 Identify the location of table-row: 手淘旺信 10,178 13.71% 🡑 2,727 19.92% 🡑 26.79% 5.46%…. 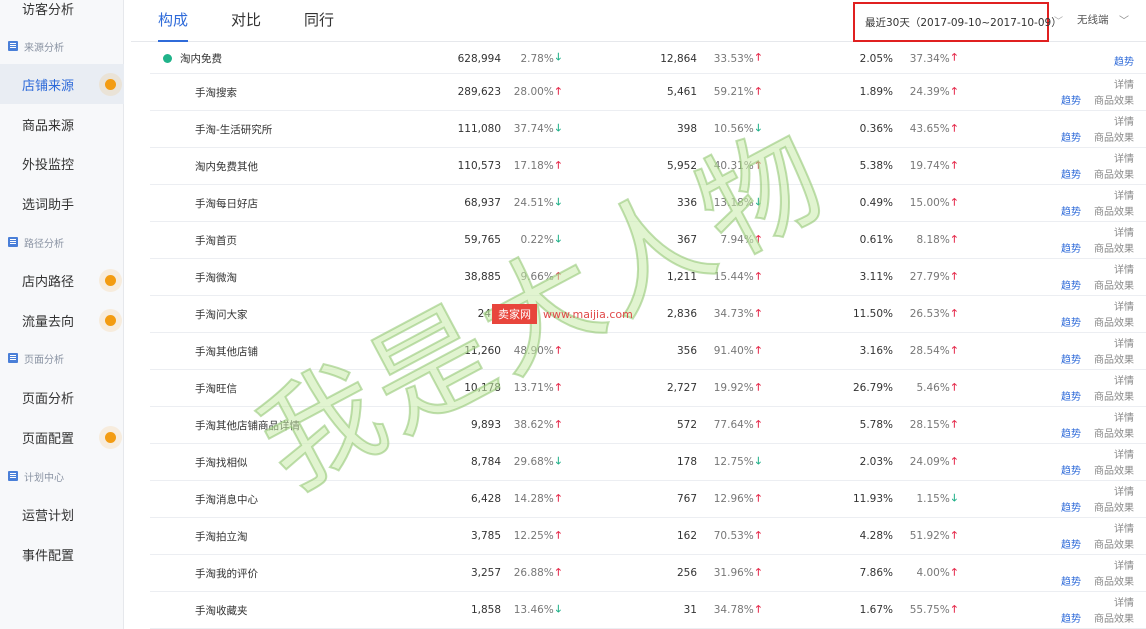
(648, 388).